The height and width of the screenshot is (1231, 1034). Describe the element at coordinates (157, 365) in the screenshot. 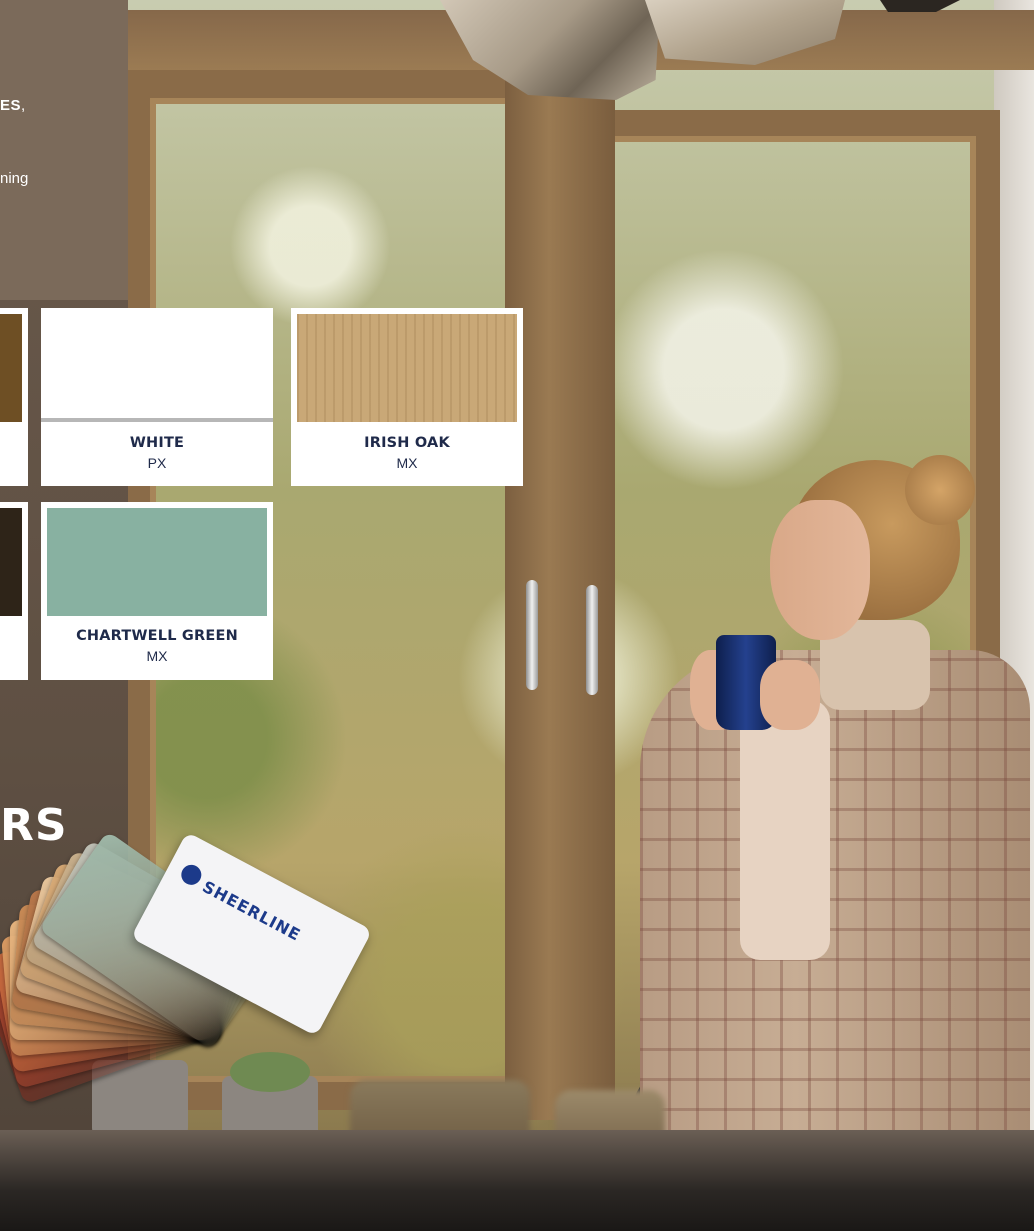

I see `swatch-color-white` at that location.